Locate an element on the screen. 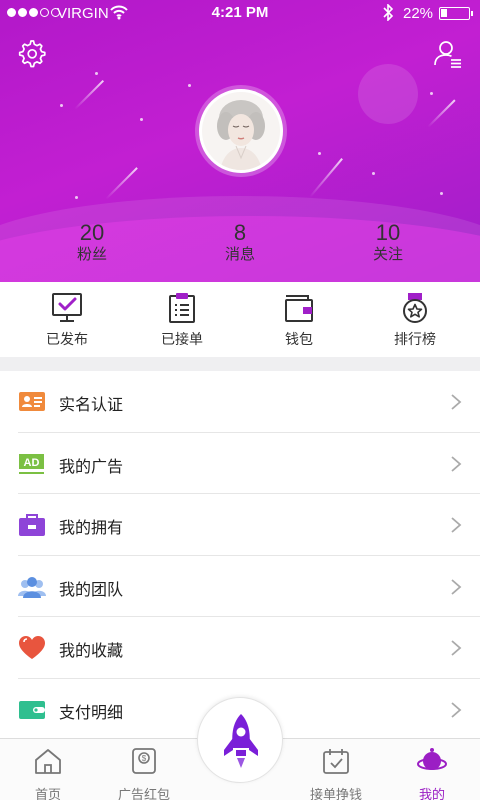 The image size is (480, 800). rocket-icon is located at coordinates (241, 741).